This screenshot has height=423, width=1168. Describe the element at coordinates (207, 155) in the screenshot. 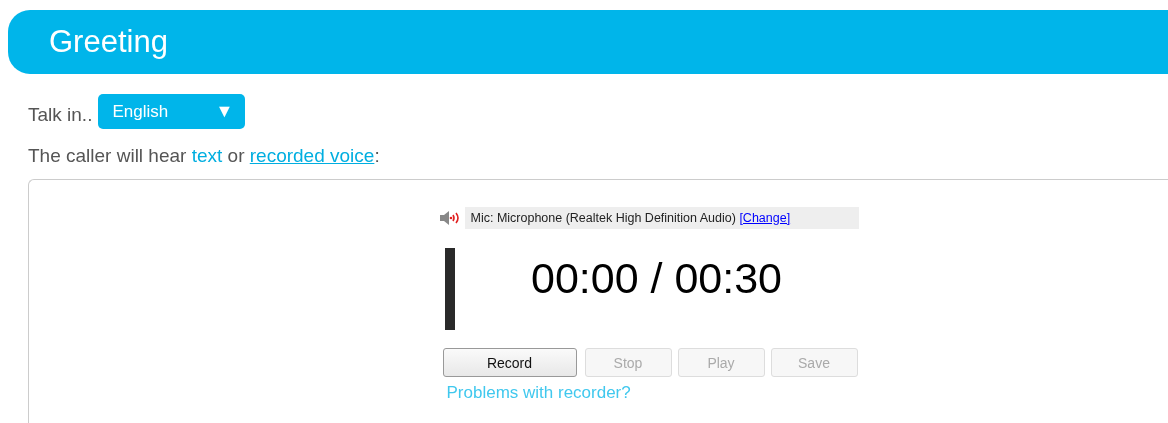

I see `text-link: text` at that location.